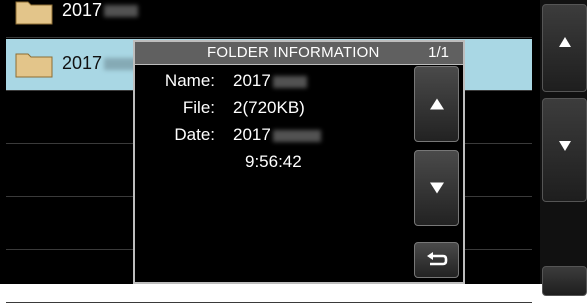 Image resolution: width=587 pixels, height=303 pixels. Describe the element at coordinates (564, 48) in the screenshot. I see `scroll-up-button` at that location.